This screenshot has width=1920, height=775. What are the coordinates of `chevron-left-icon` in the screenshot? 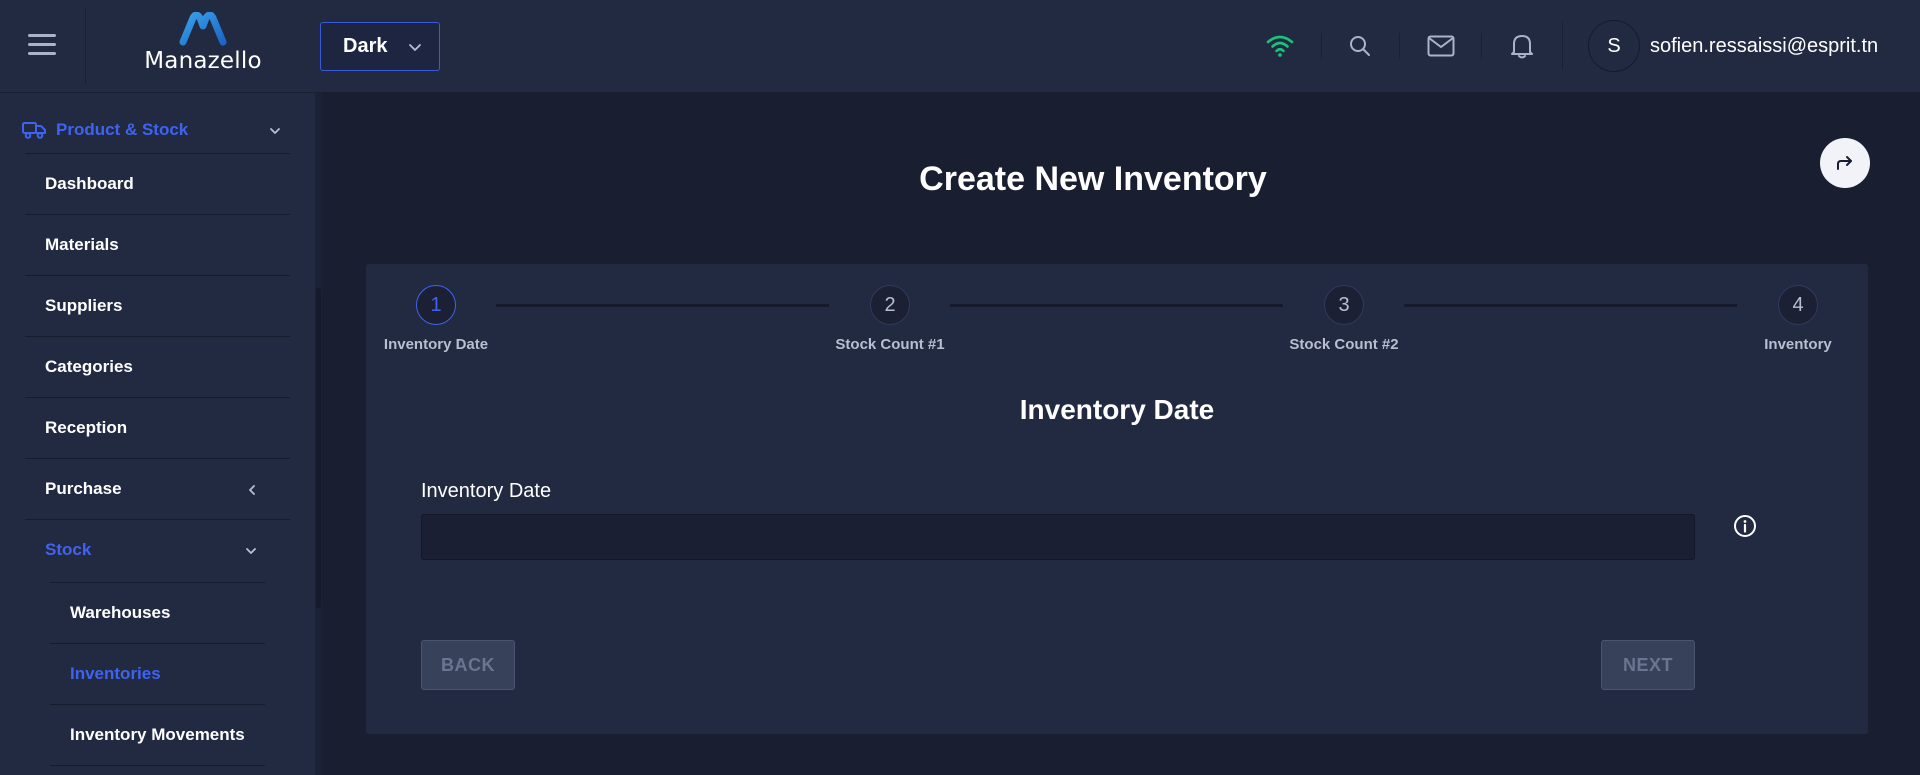 It's located at (252, 490).